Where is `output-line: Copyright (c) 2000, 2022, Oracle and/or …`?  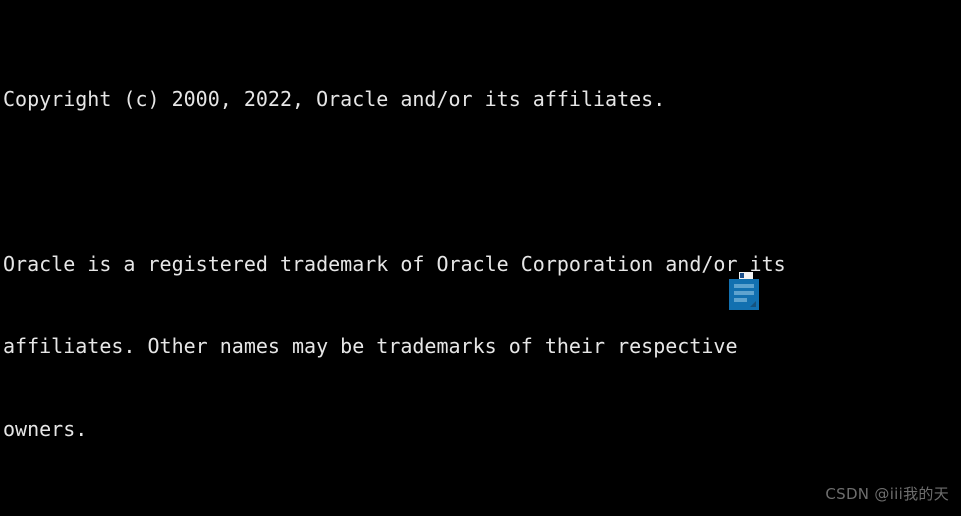 output-line: Copyright (c) 2000, 2022, Oracle and/or … is located at coordinates (334, 98).